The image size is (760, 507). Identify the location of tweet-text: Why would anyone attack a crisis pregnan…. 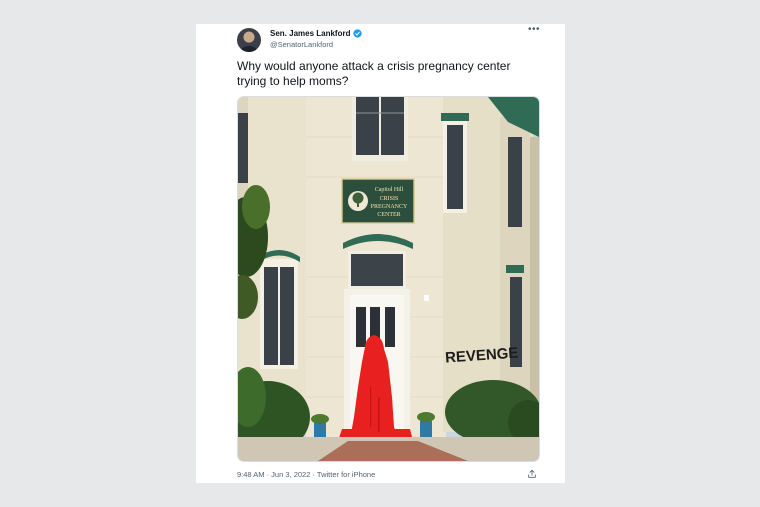
(374, 73).